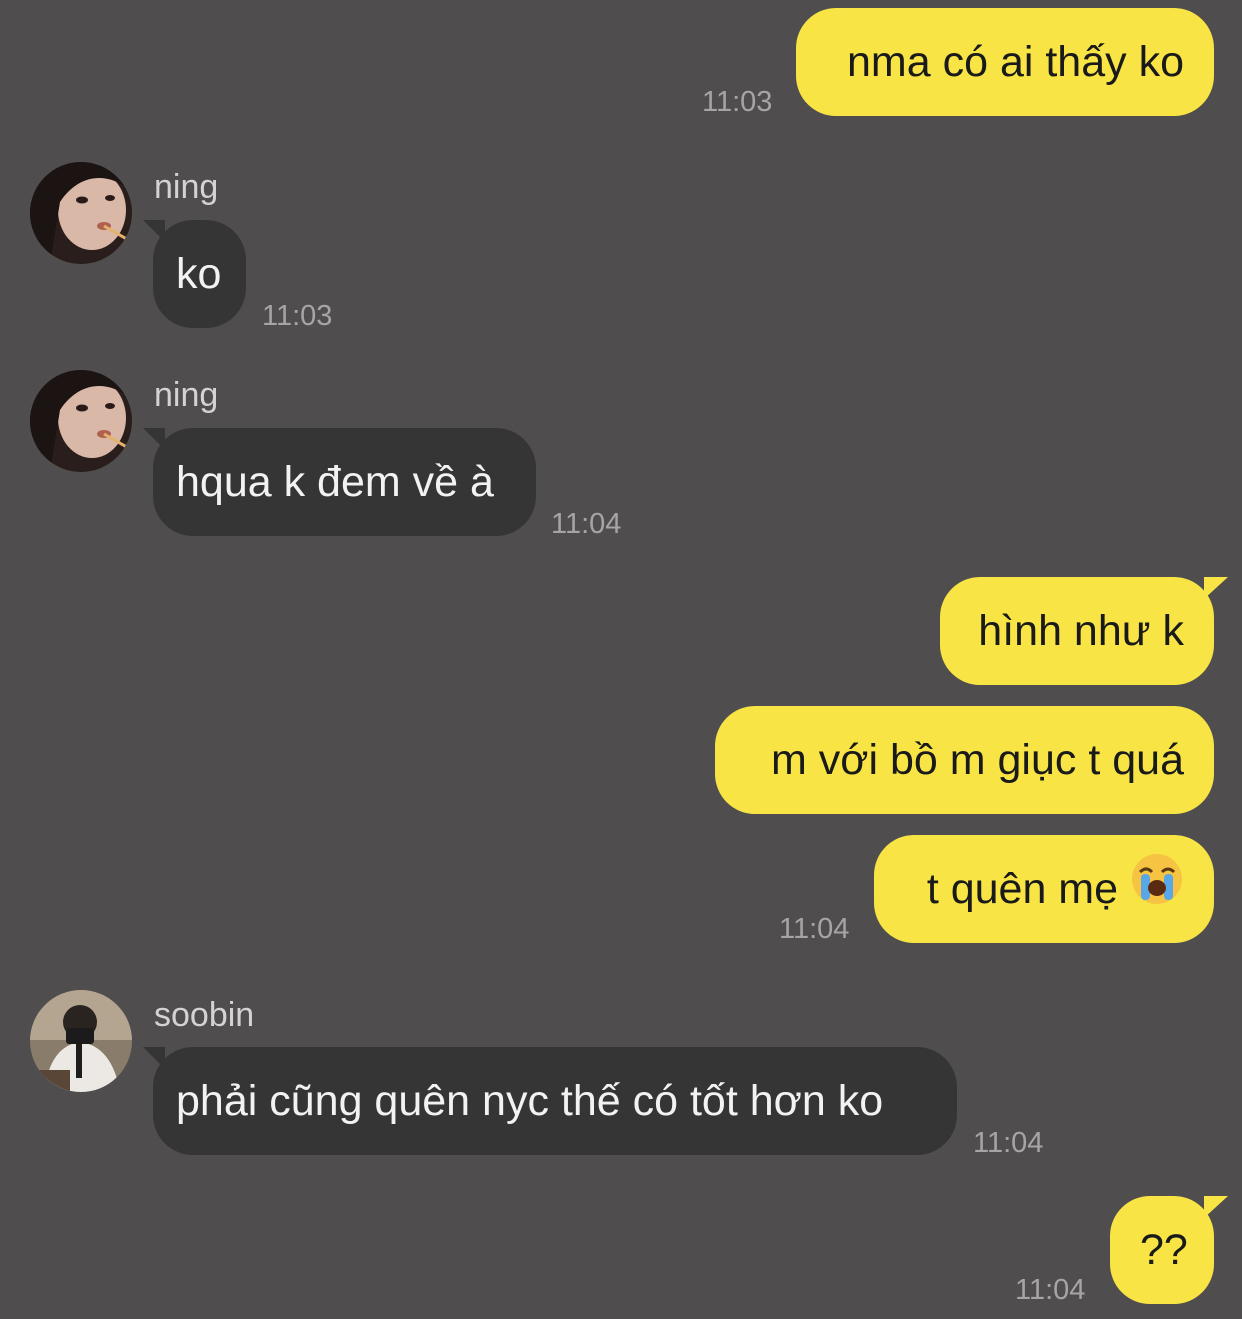  I want to click on loudly-crying-face-icon, so click(1157, 892).